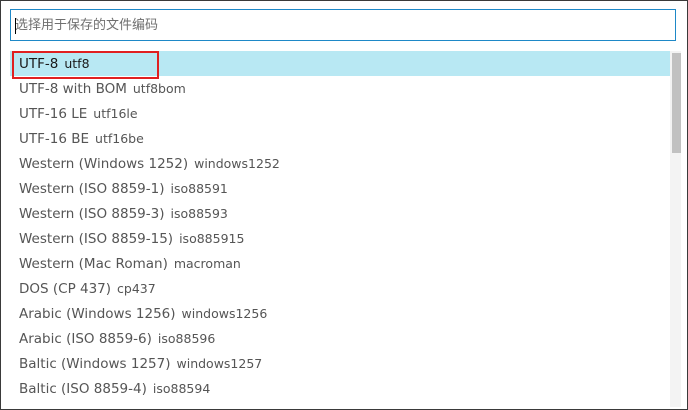 This screenshot has height=410, width=688. I want to click on scrollbar, so click(675, 229).